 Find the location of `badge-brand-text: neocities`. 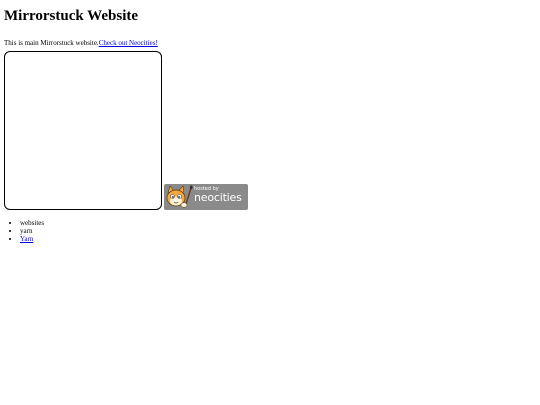

badge-brand-text: neocities is located at coordinates (218, 197).